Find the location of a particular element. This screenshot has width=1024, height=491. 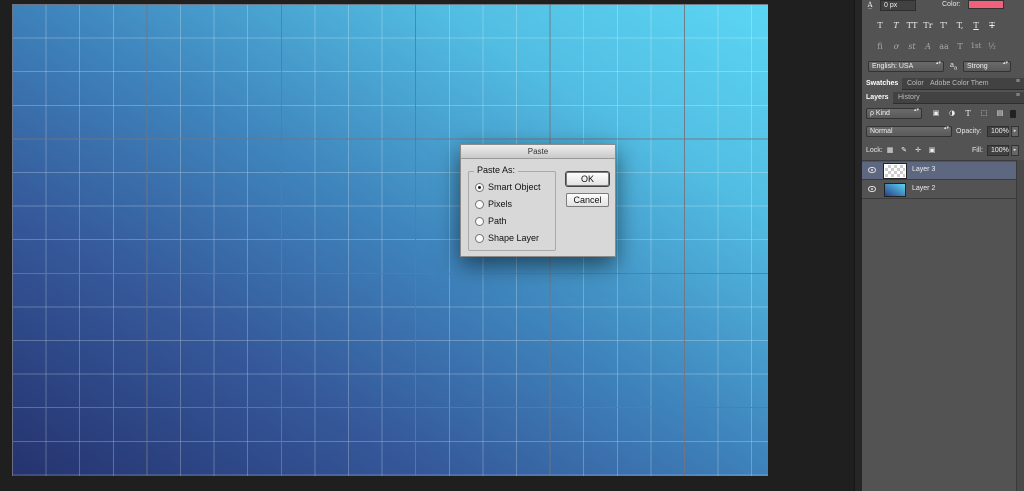

subscript-icon: T, is located at coordinates (960, 25).